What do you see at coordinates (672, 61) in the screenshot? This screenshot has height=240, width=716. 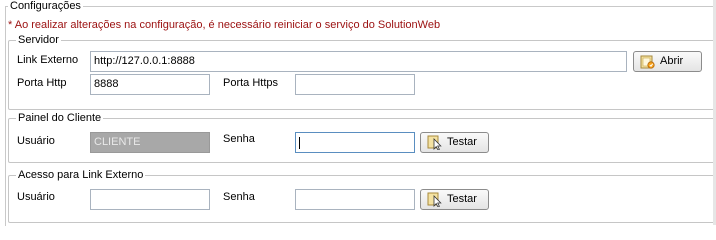 I see `abrir-label: Abrir` at bounding box center [672, 61].